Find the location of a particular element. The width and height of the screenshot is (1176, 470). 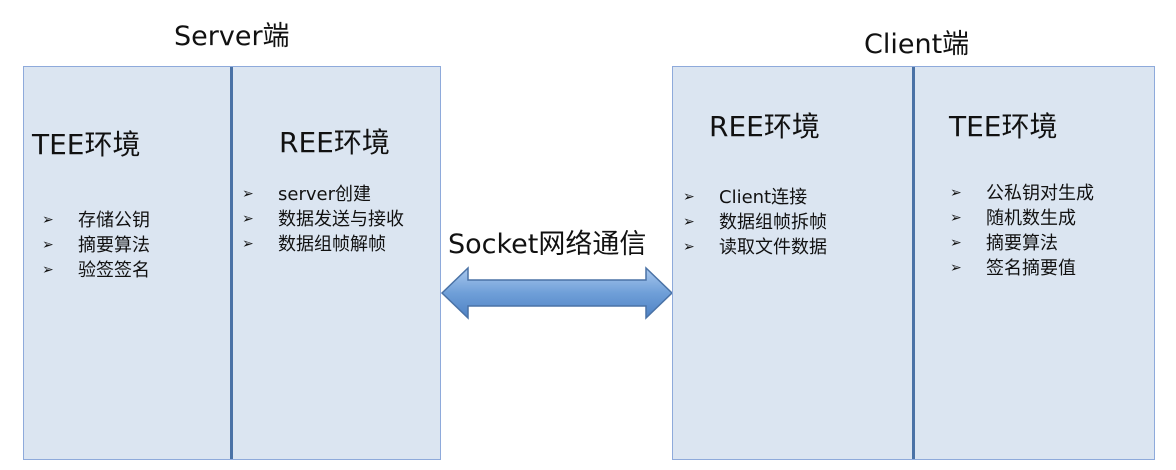

client-ree-list: ➢ Client连接 ➢ 数据组帧拆帧 ➢ 读取文件数据 is located at coordinates (755, 222).